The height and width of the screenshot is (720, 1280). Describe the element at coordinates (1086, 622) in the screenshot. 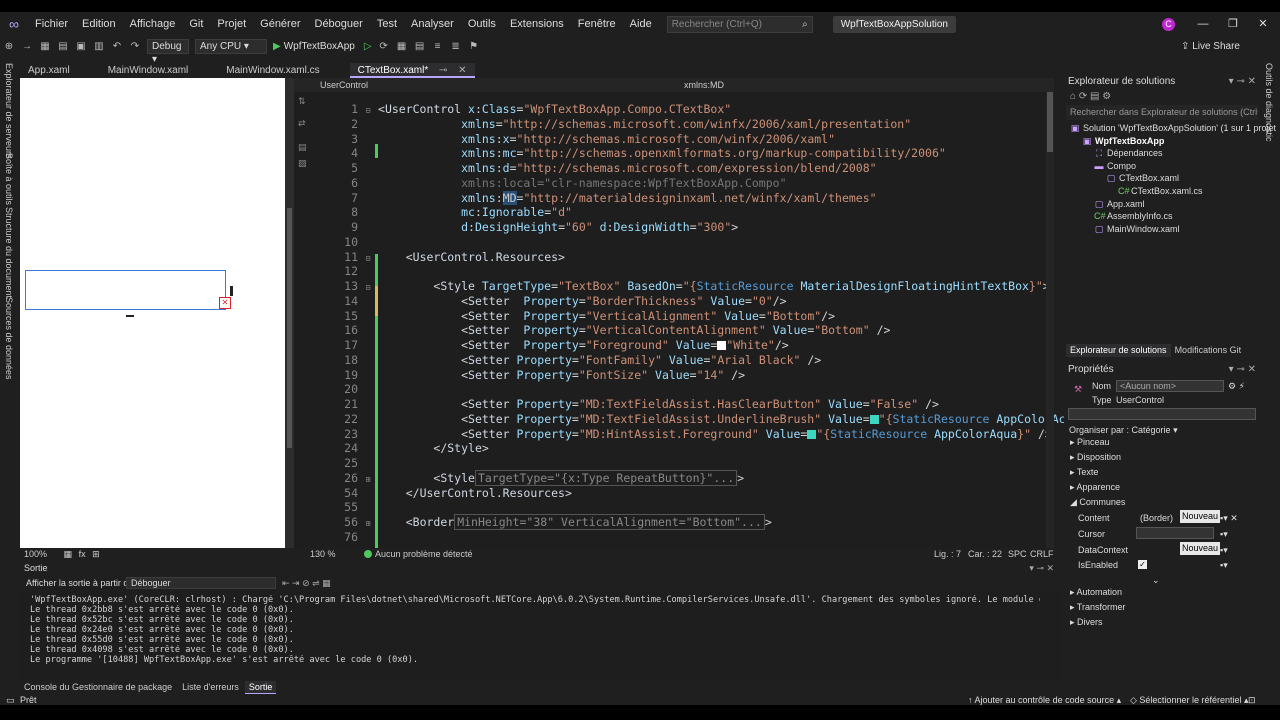

I see `property-category: ▸ Divers` at that location.